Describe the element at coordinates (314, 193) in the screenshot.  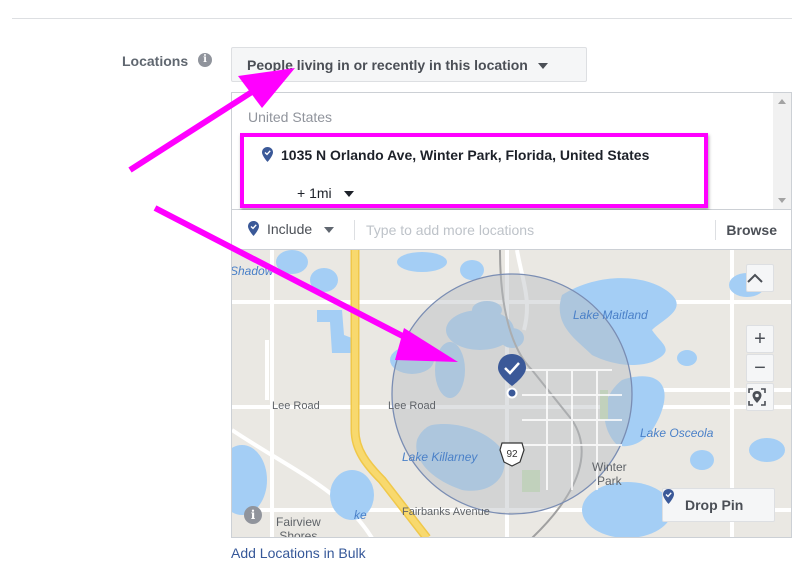
I see `radius-value: + 1mi` at that location.